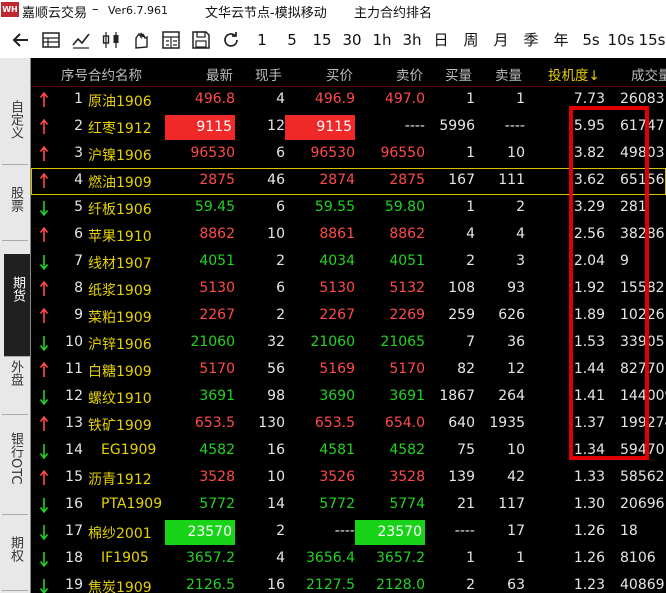 This screenshot has width=666, height=593. I want to click on row-last-price: 9115, so click(200, 127).